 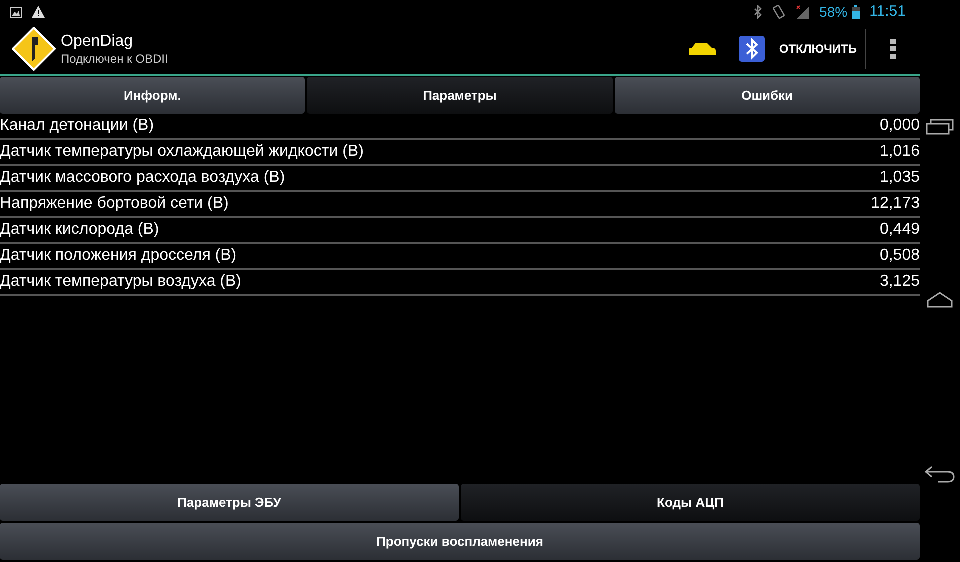 I want to click on tab: Информ., so click(x=153, y=95).